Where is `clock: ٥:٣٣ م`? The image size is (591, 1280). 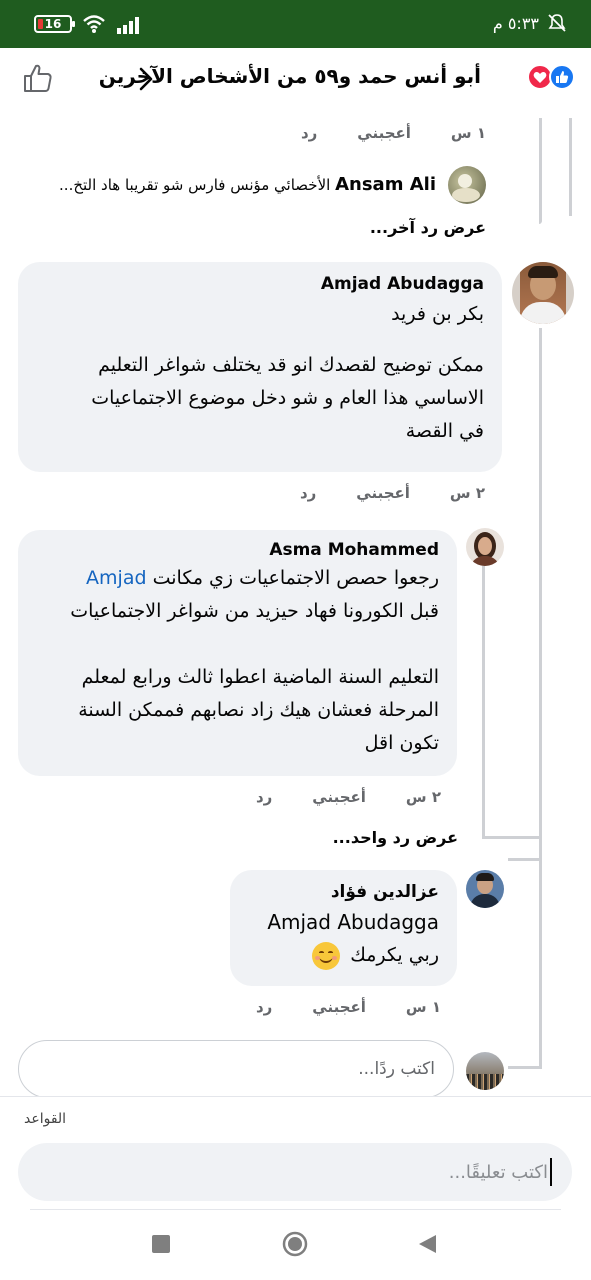 clock: ٥:٣٣ م is located at coordinates (515, 23).